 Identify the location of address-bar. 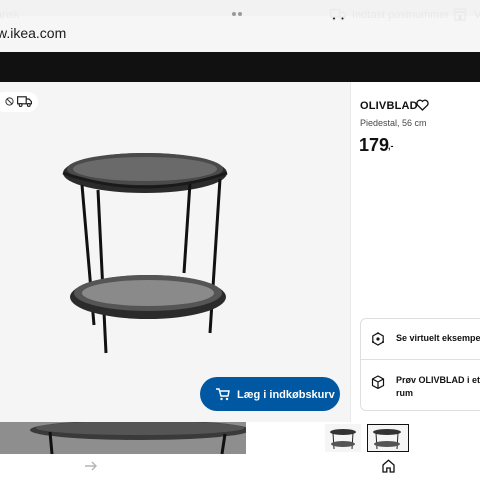
(240, 34).